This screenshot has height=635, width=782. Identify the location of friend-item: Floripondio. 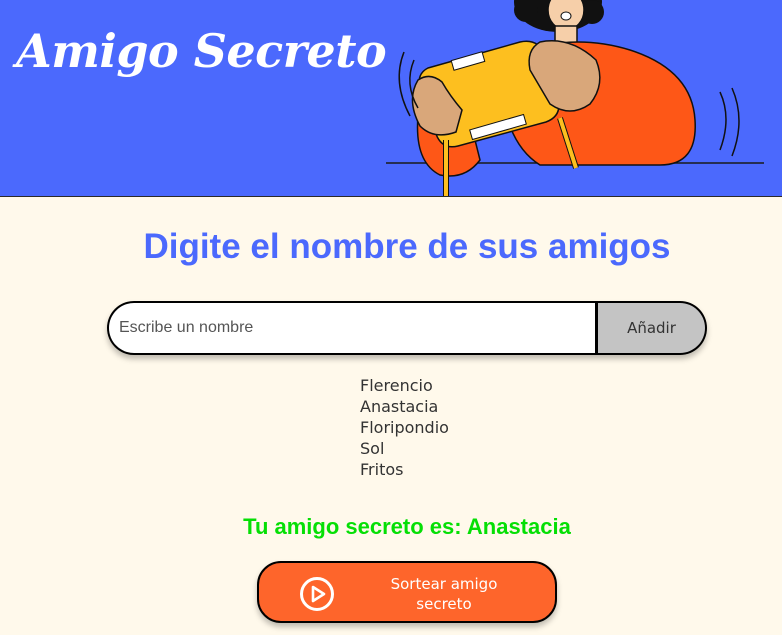
(404, 427).